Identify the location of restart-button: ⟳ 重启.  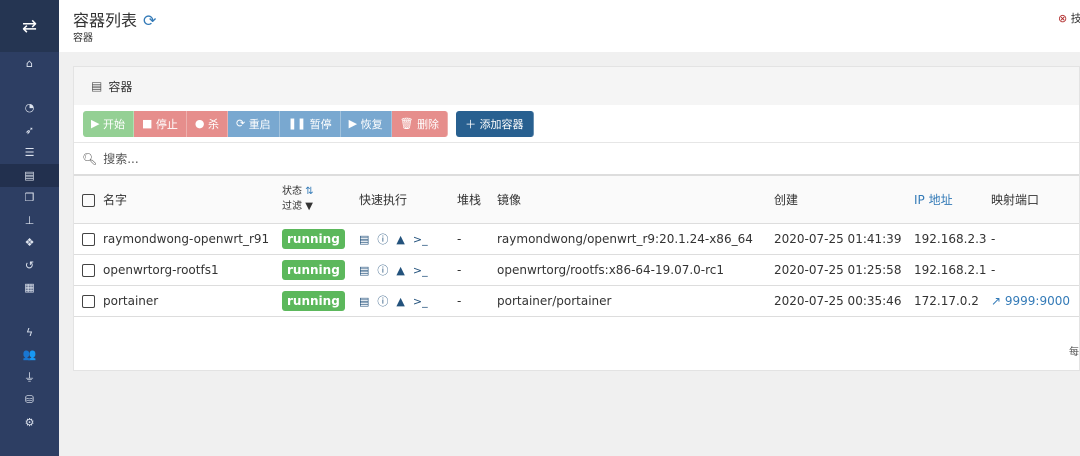
(253, 123).